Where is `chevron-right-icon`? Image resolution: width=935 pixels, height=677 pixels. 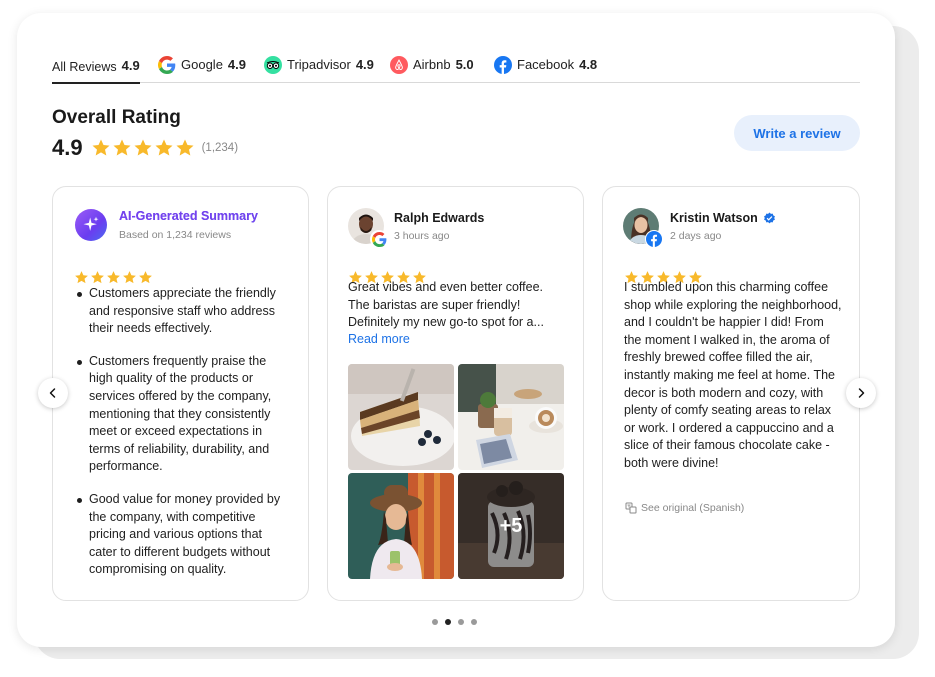
chevron-right-icon is located at coordinates (861, 393).